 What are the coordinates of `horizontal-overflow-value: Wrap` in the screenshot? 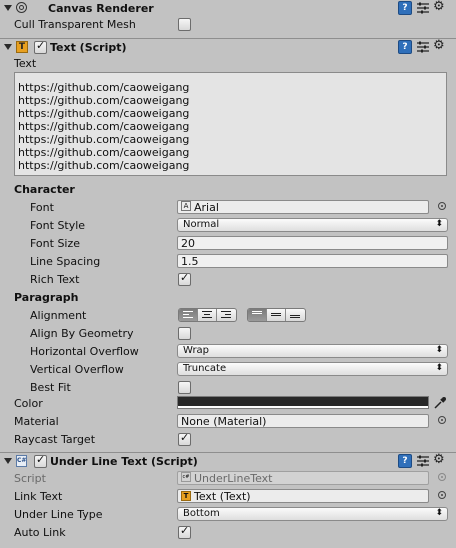 It's located at (196, 350).